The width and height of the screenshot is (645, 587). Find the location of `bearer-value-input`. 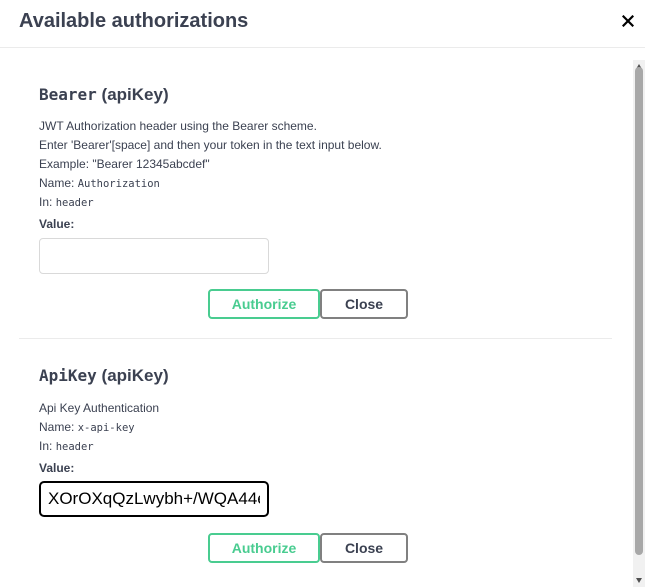

bearer-value-input is located at coordinates (154, 256).